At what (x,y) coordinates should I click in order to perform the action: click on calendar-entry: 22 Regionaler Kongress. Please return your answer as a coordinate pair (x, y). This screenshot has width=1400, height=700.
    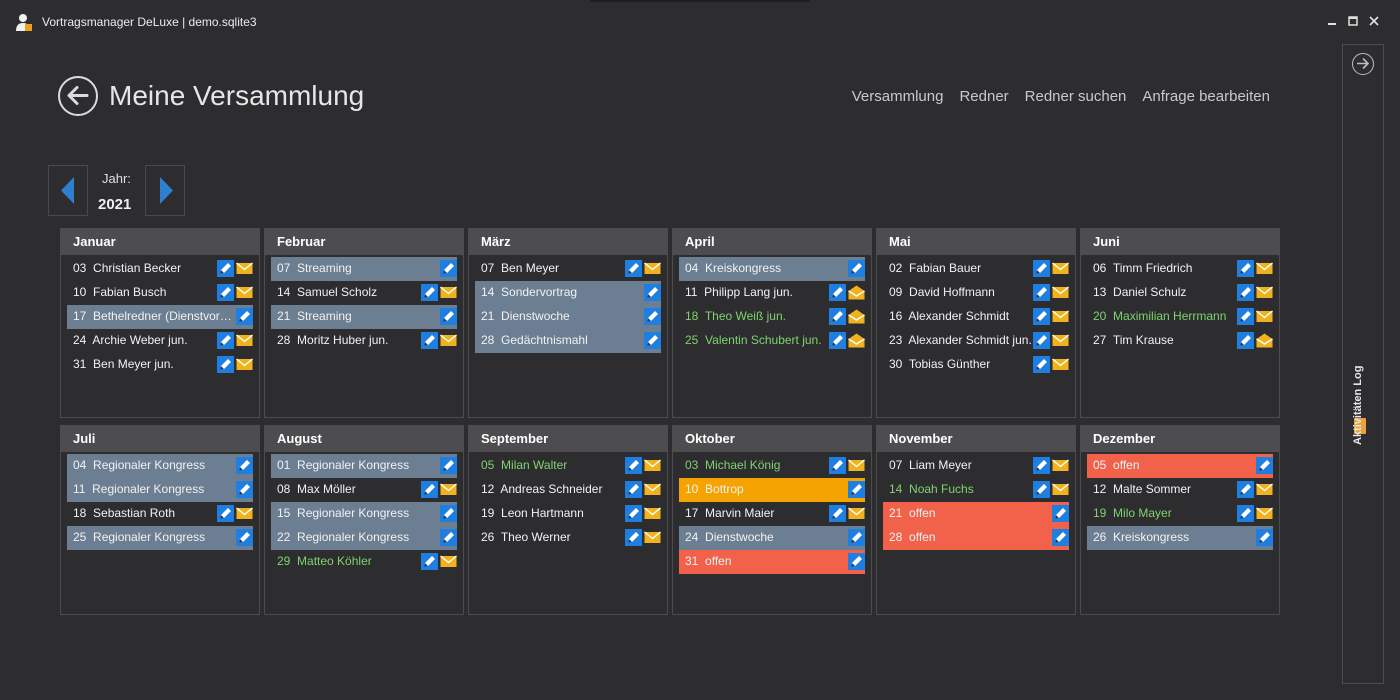
    Looking at the image, I should click on (364, 538).